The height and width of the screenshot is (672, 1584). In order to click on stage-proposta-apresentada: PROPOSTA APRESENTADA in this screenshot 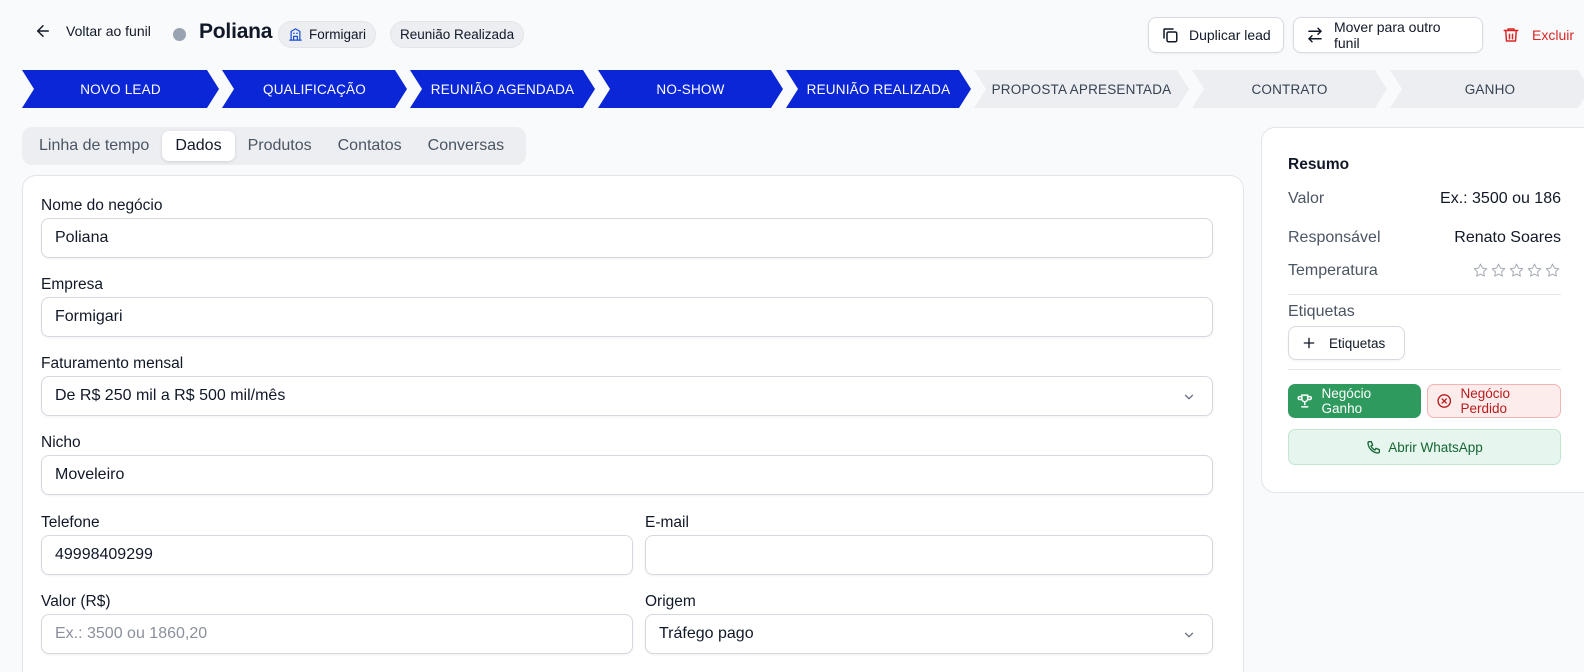, I will do `click(1081, 89)`.